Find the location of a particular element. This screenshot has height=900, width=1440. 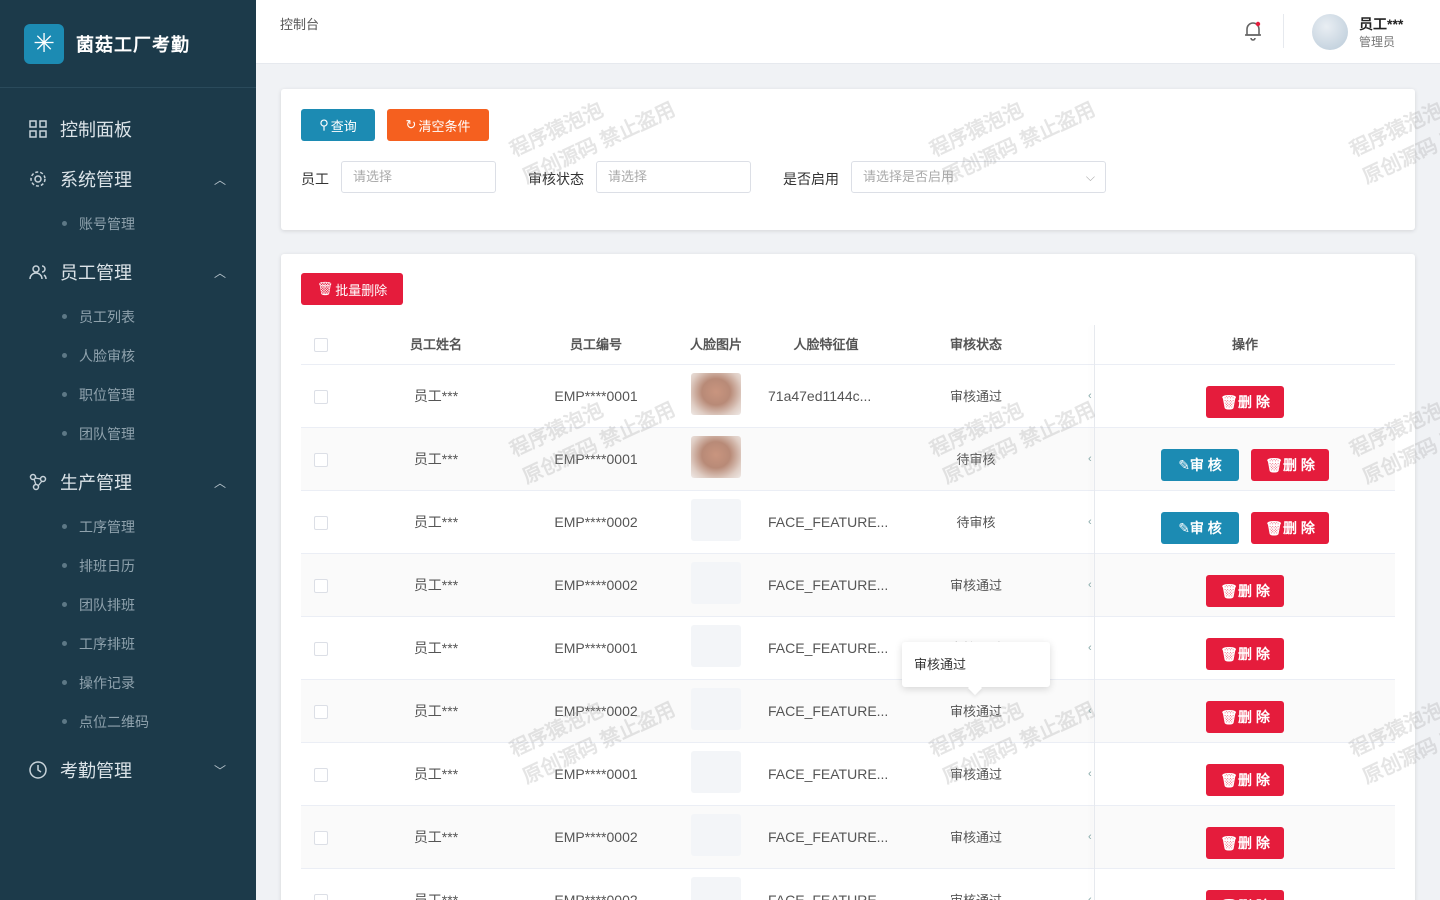

status-select: 请选择 is located at coordinates (673, 177).